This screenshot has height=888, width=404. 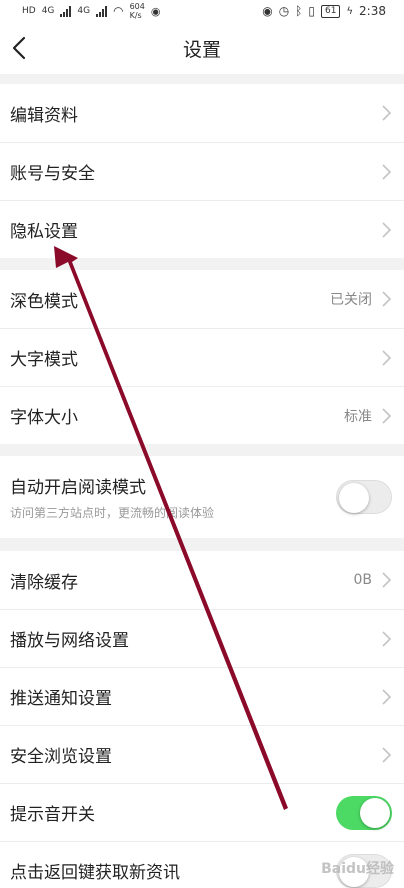 I want to click on settings-item-value: 0B, so click(x=362, y=580).